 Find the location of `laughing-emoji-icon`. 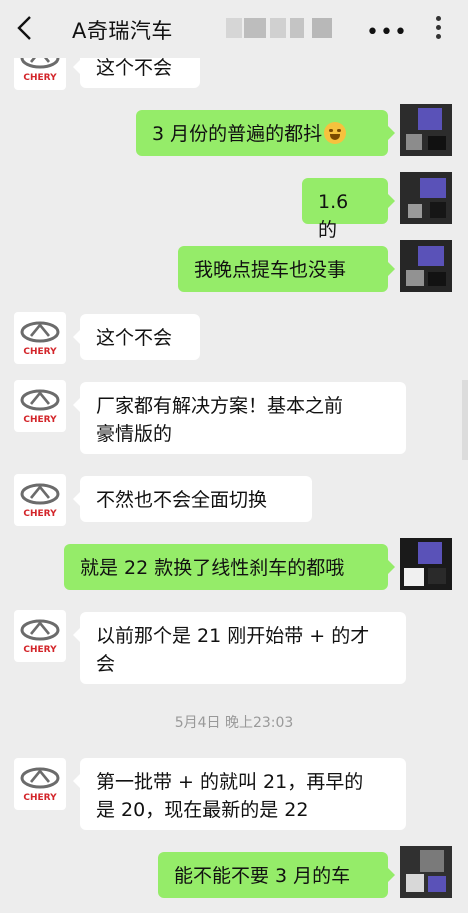

laughing-emoji-icon is located at coordinates (335, 133).